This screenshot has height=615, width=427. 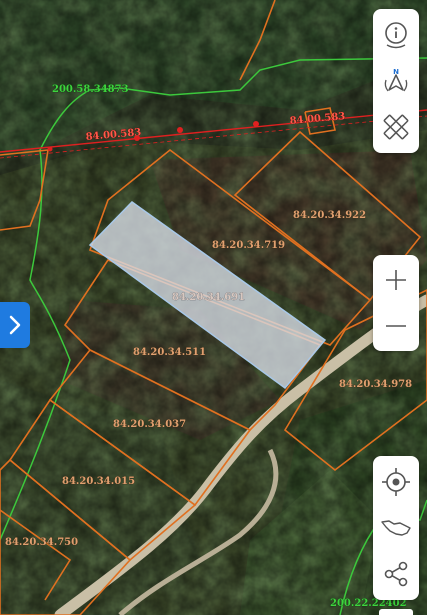 I want to click on map-tools-panel: N, so click(x=396, y=81).